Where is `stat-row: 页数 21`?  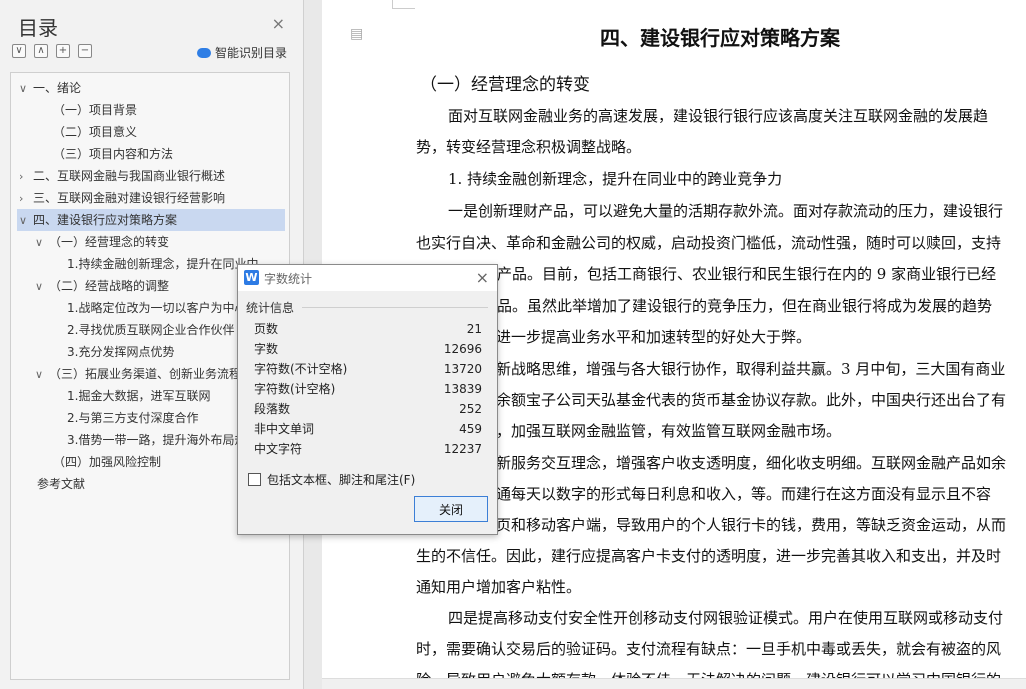 stat-row: 页数 21 is located at coordinates (368, 329).